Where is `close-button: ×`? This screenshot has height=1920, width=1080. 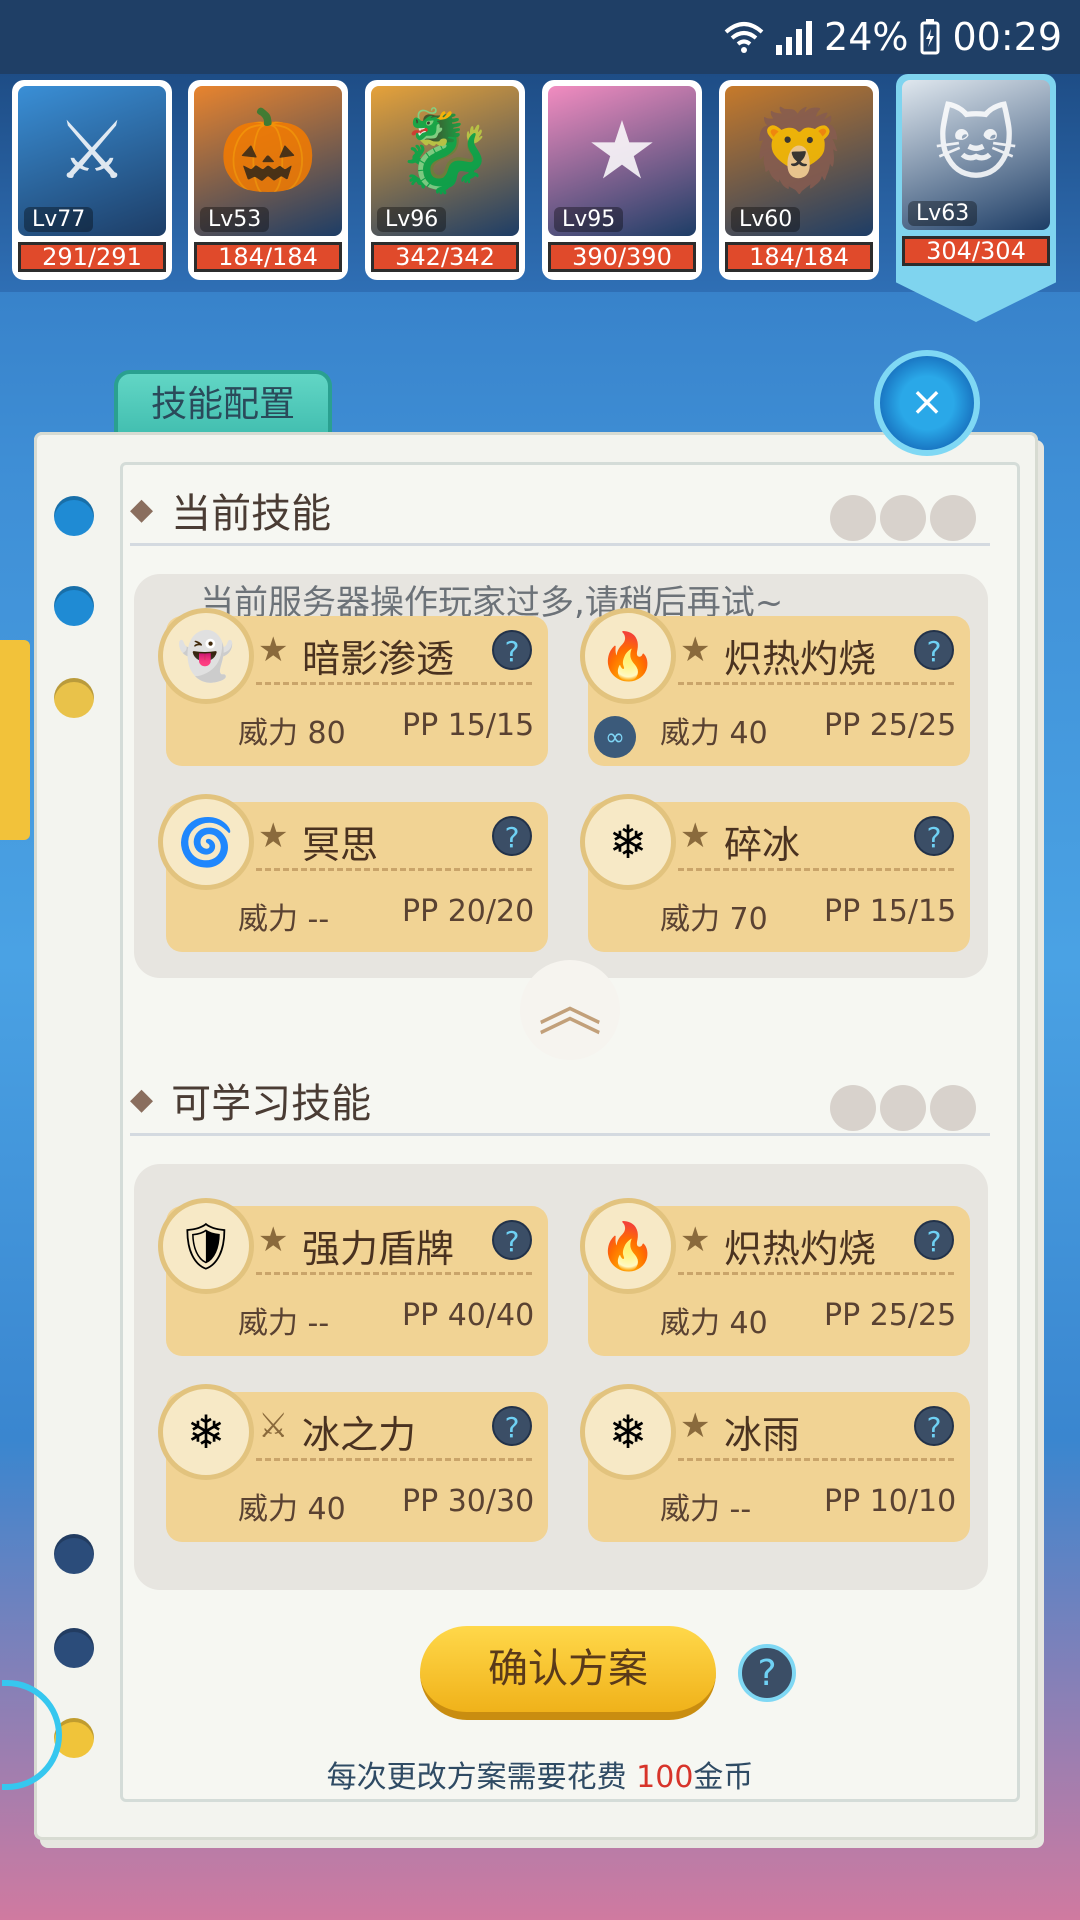
close-button: × is located at coordinates (927, 403).